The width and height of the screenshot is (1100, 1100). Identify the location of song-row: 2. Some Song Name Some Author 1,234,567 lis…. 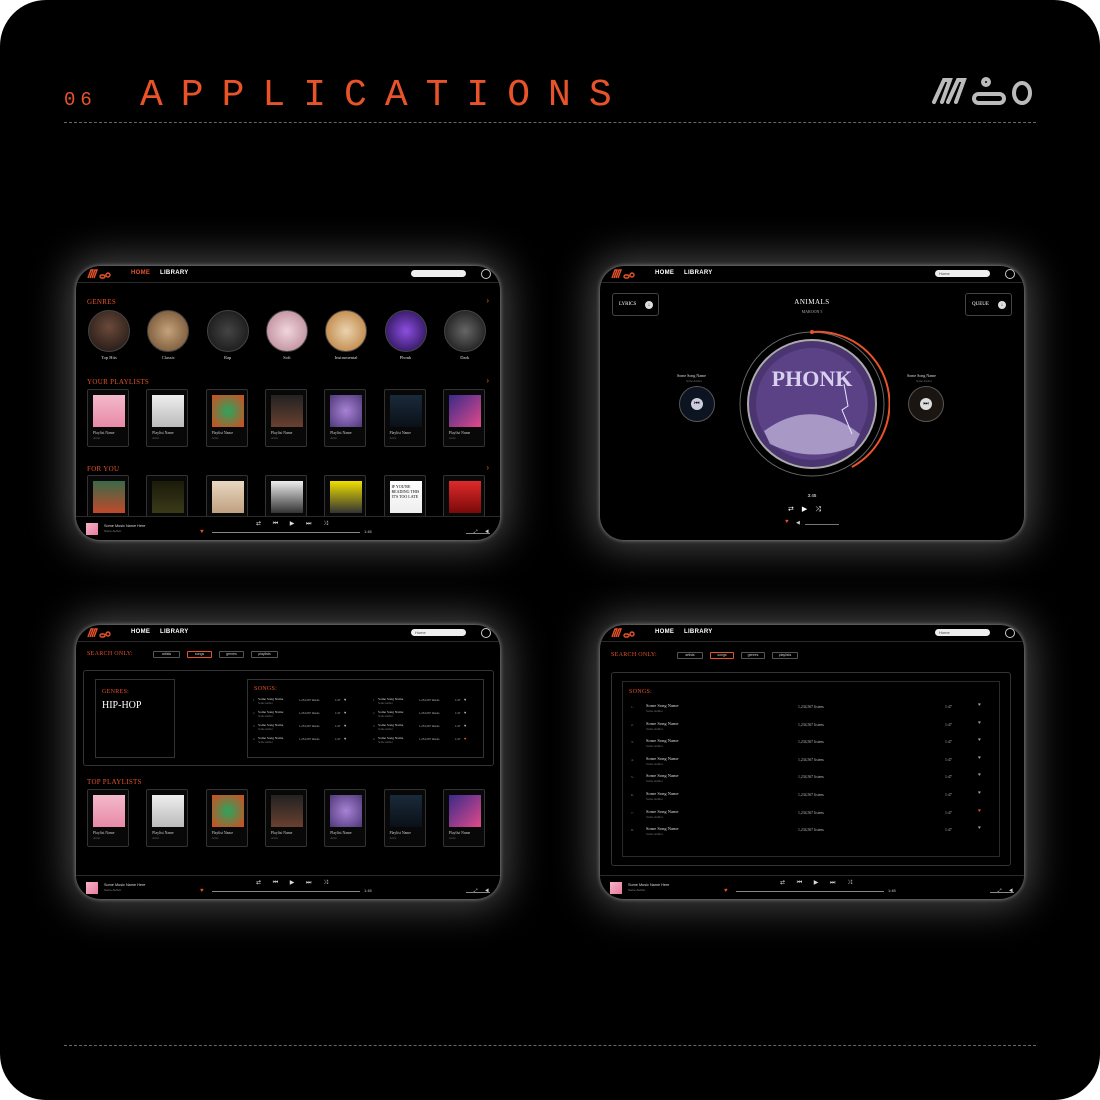
(812, 727).